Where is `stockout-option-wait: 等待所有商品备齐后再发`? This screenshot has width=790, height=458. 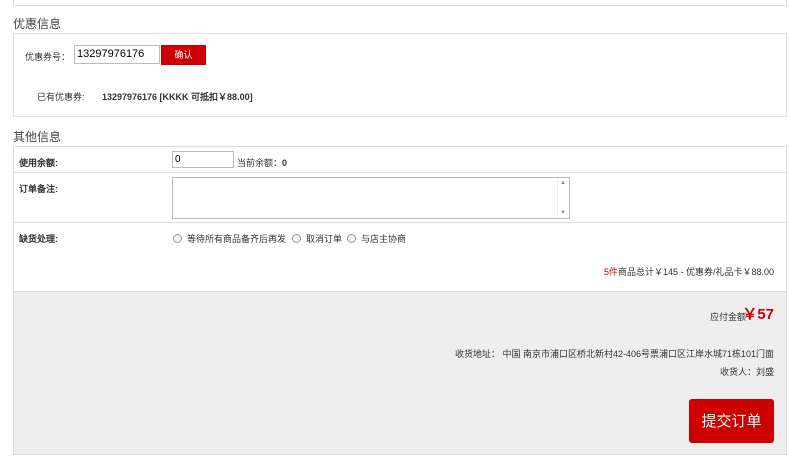
stockout-option-wait: 等待所有商品备齐后再发 is located at coordinates (229, 238).